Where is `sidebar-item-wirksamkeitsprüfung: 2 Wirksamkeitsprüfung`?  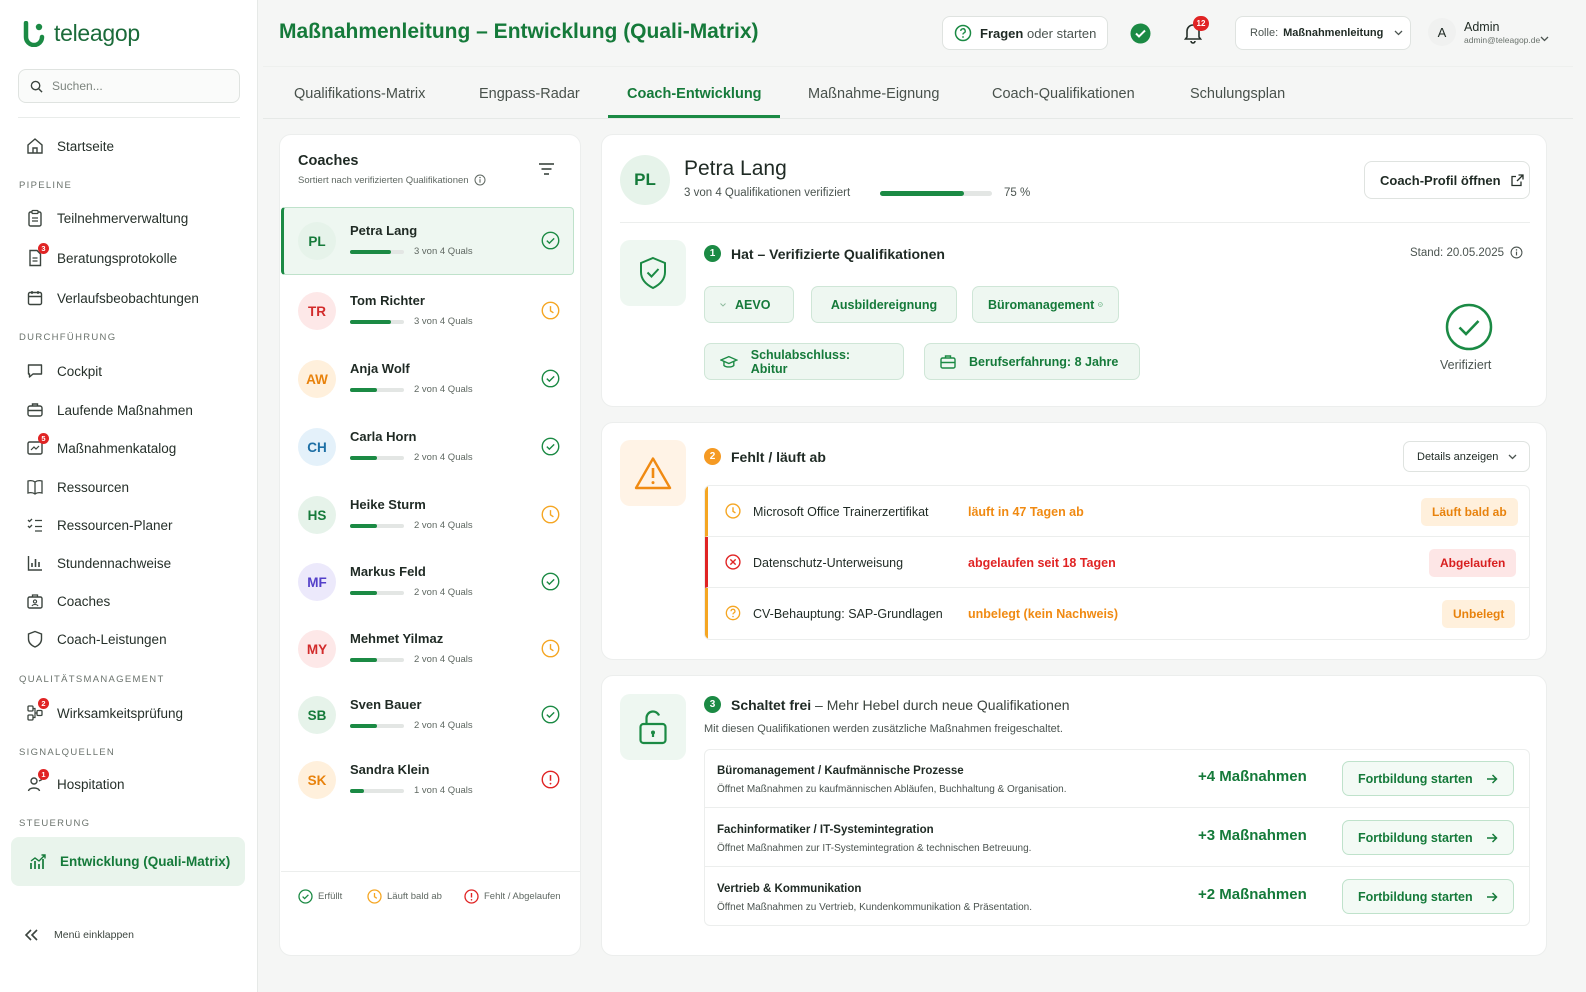 sidebar-item-wirksamkeitsprüfung: 2 Wirksamkeitsprüfung is located at coordinates (129, 712).